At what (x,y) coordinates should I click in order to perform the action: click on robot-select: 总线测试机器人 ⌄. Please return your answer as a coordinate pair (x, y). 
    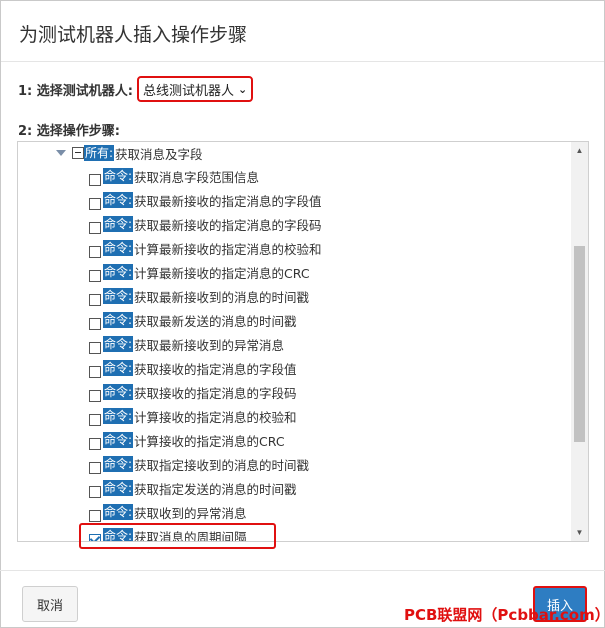
    Looking at the image, I should click on (195, 89).